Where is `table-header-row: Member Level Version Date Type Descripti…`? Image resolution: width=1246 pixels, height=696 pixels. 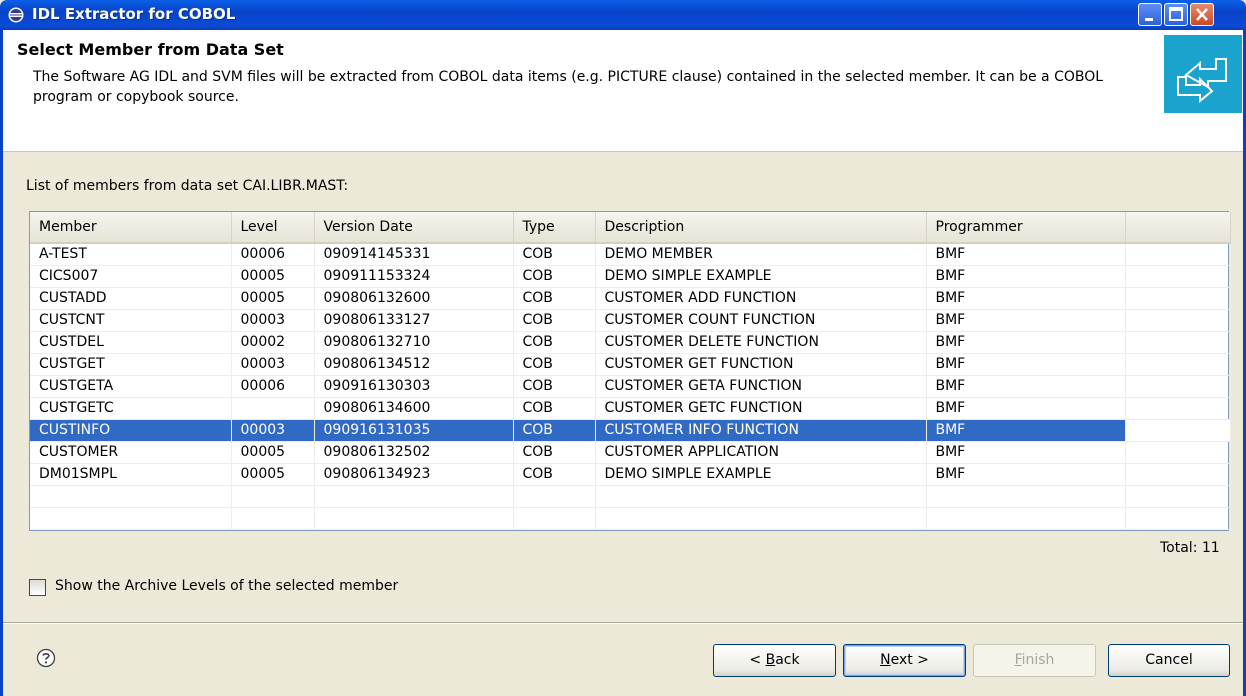
table-header-row: Member Level Version Date Type Descripti… is located at coordinates (630, 228).